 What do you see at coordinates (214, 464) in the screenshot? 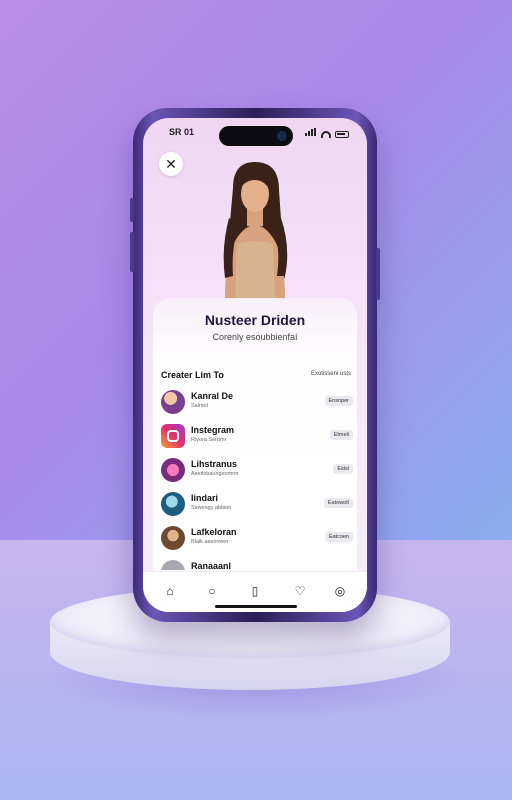
I see `item-title: Lihstranus` at bounding box center [214, 464].